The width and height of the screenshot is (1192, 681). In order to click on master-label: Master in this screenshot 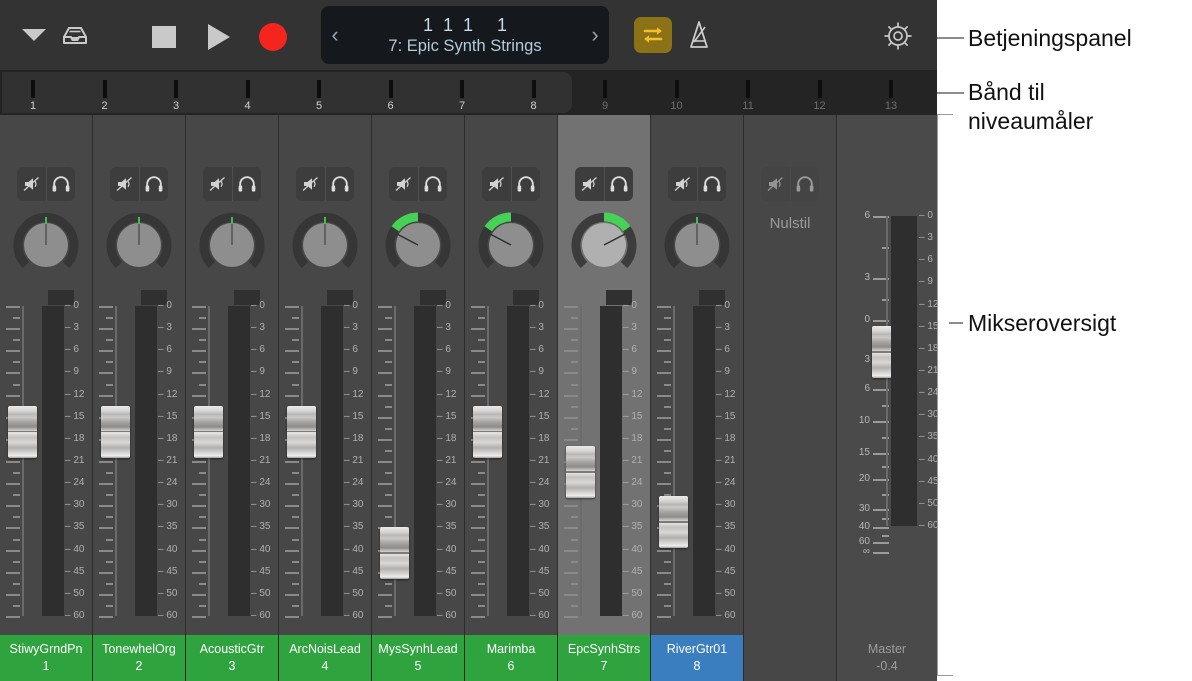, I will do `click(887, 649)`.